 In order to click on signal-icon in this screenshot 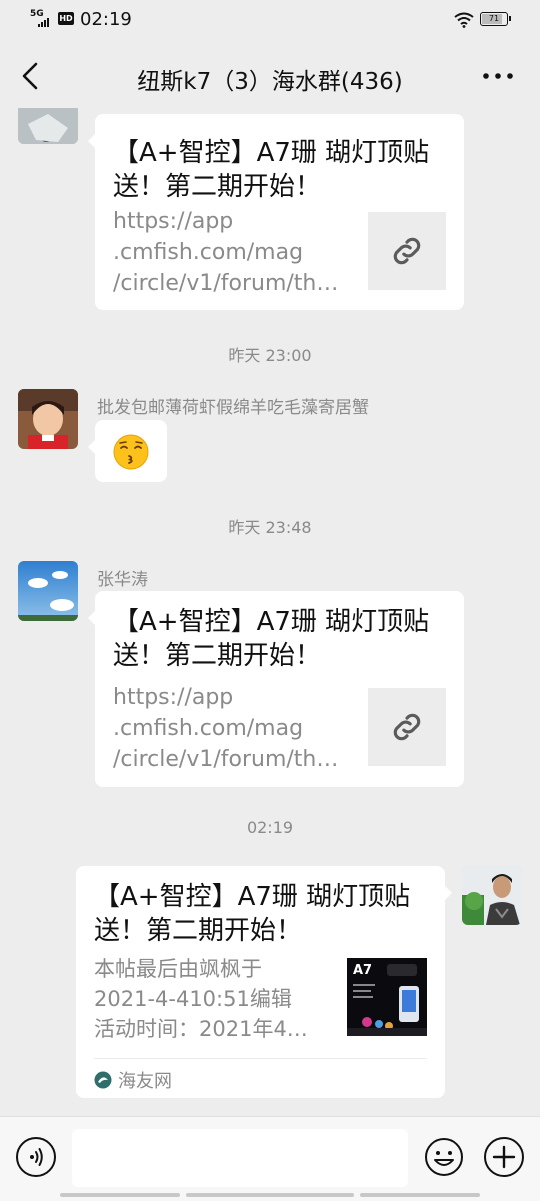, I will do `click(43, 22)`.